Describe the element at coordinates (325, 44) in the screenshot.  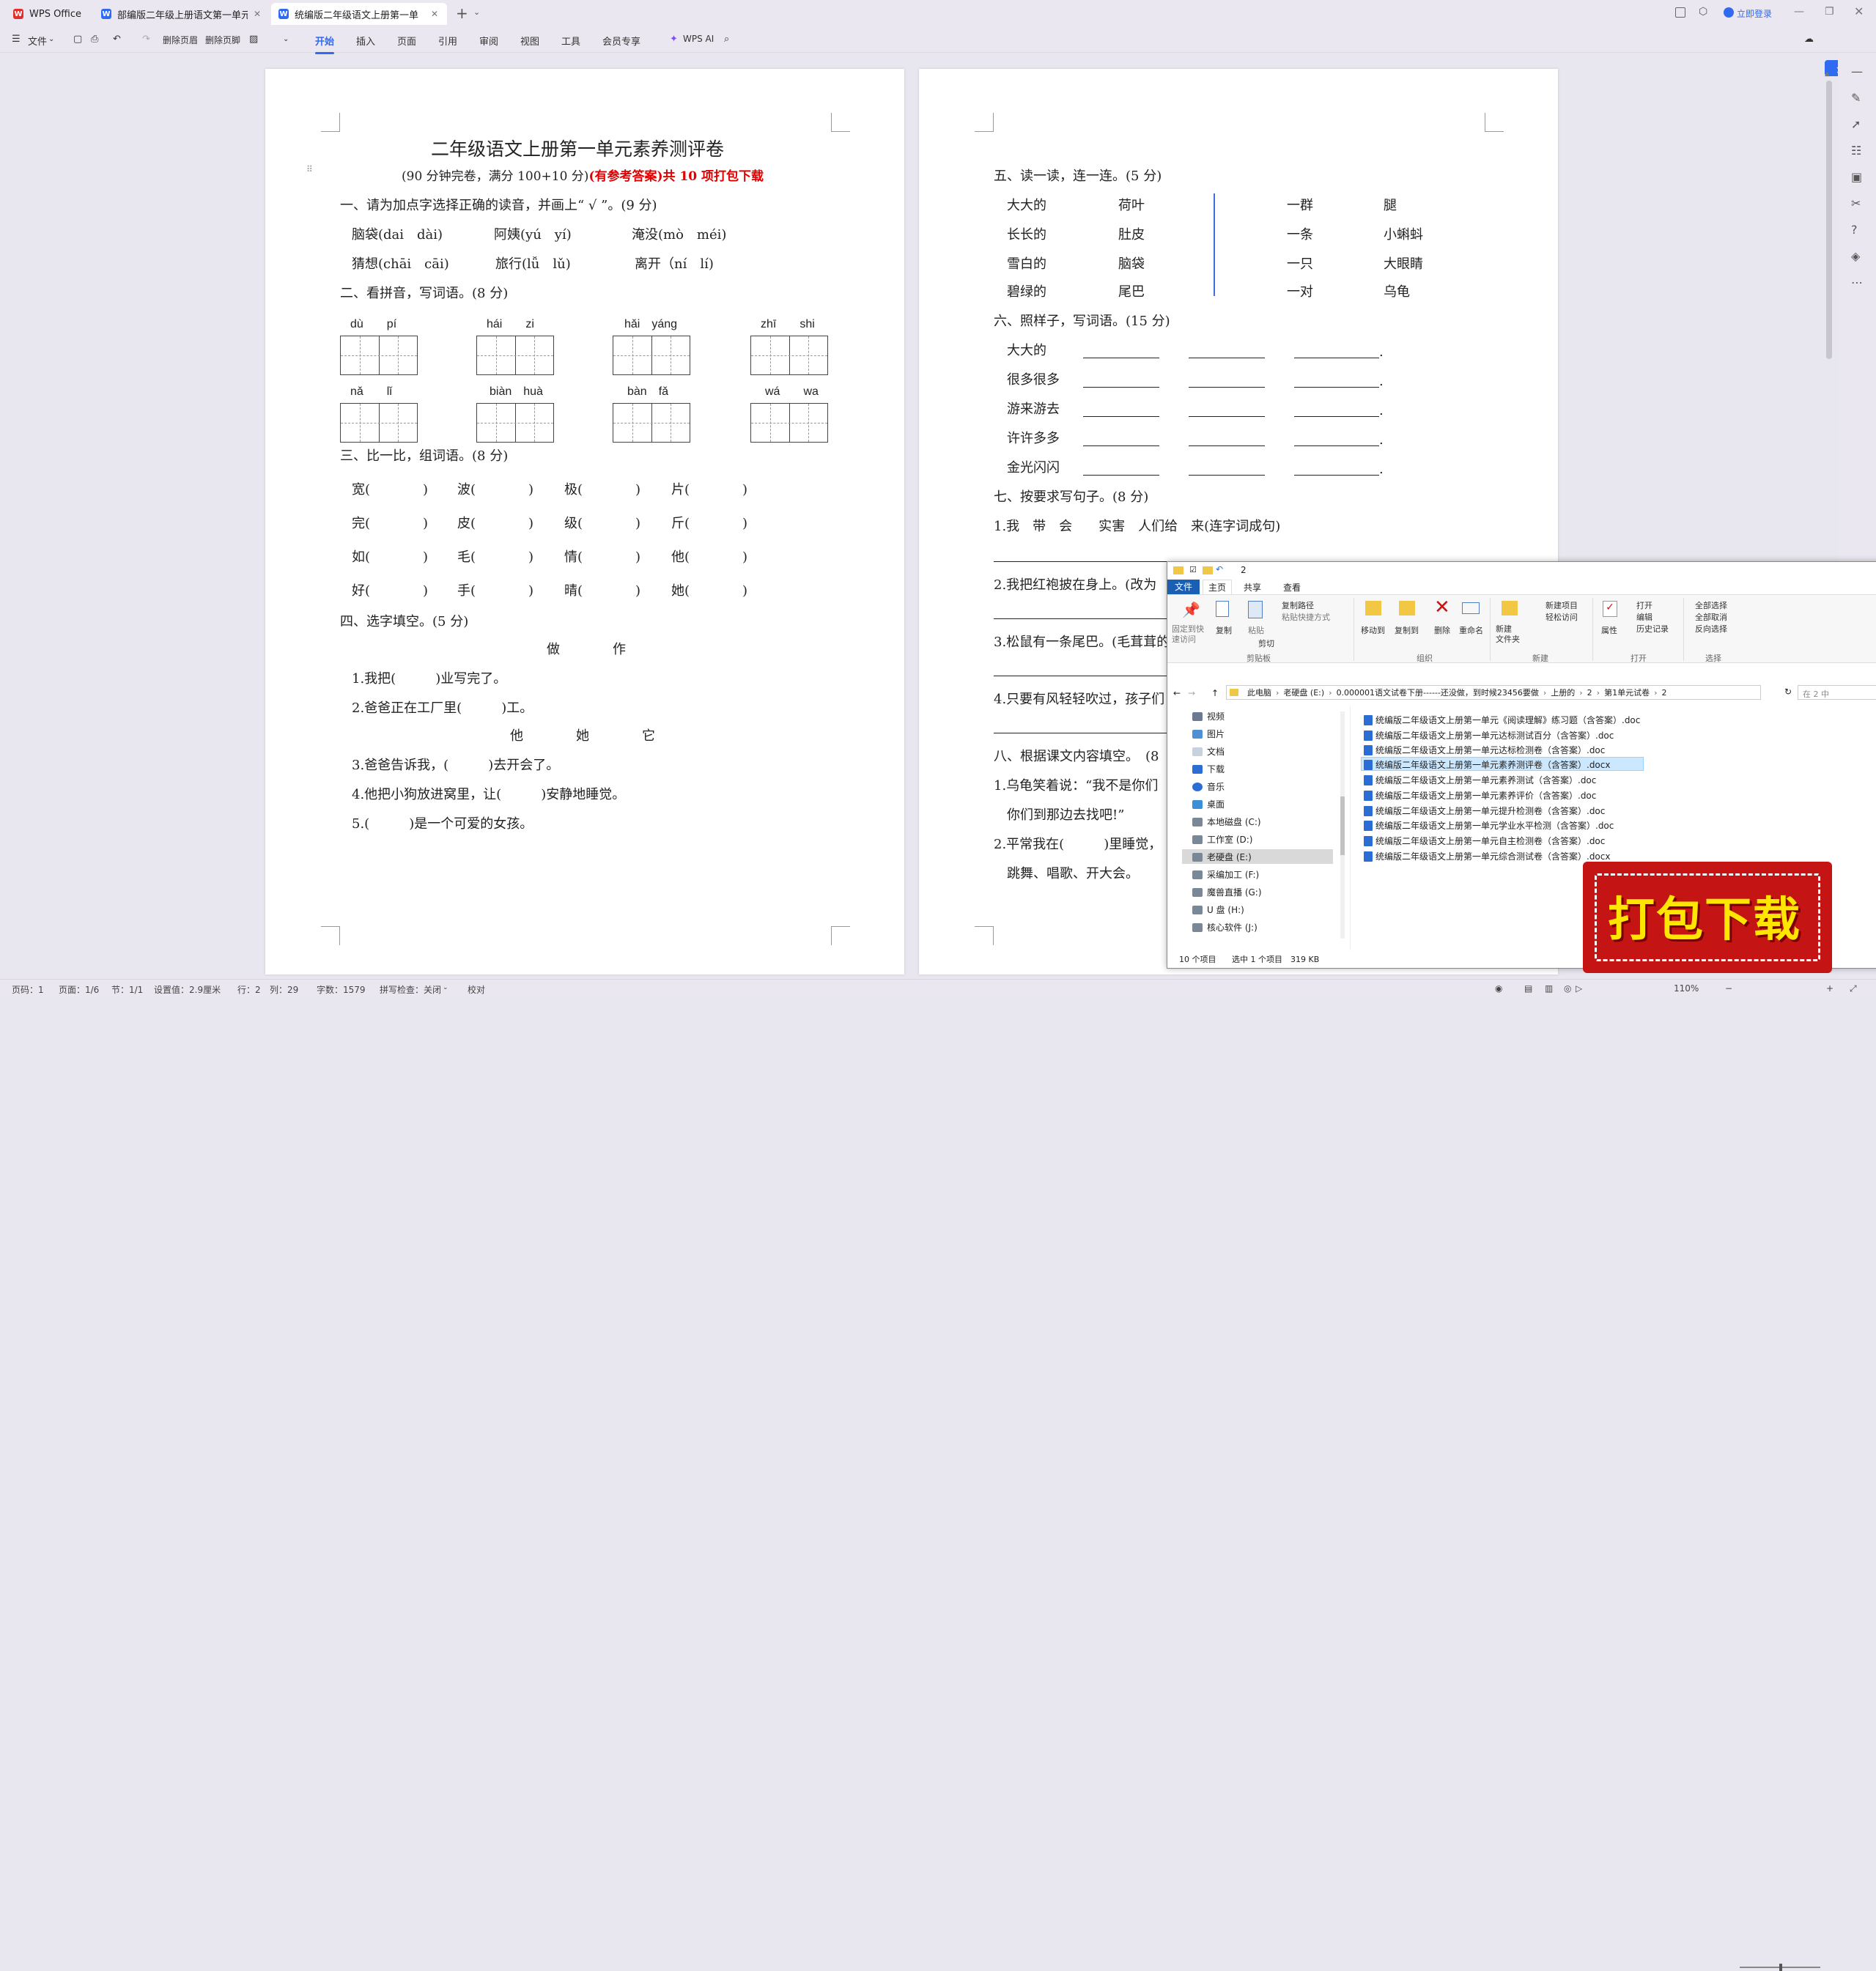
I see `tab-home: 开始` at that location.